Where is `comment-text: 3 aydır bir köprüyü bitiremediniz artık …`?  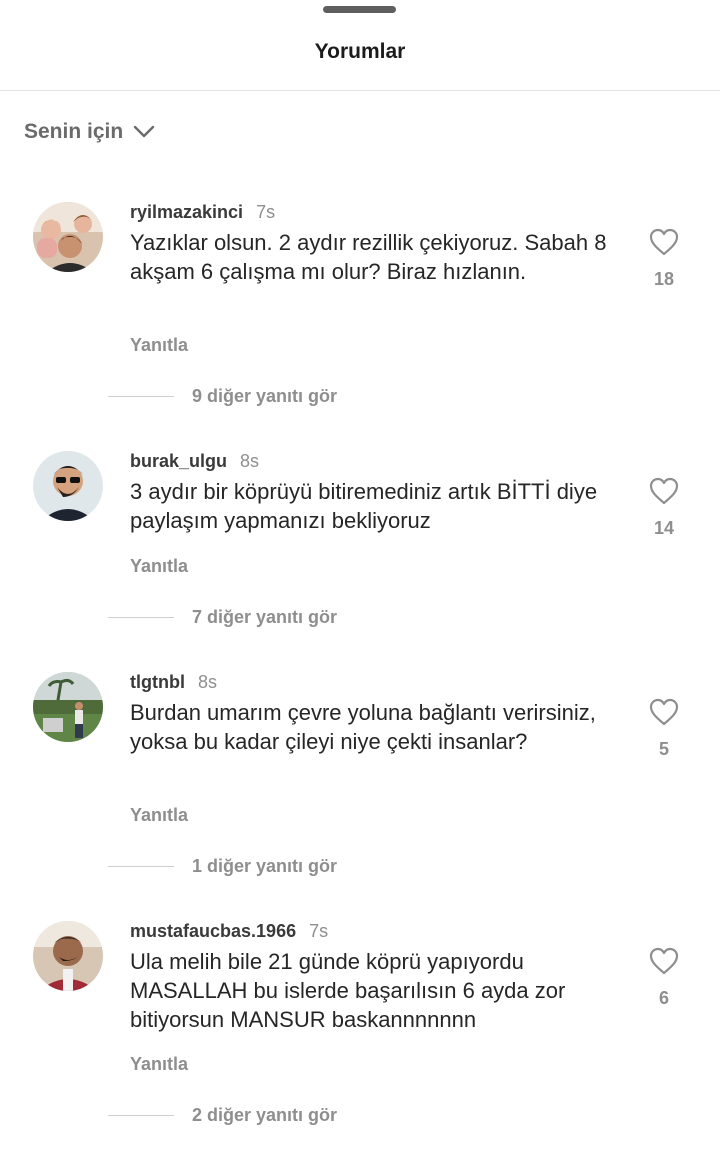 comment-text: 3 aydır bir köprüyü bitiremediniz artık … is located at coordinates (364, 506).